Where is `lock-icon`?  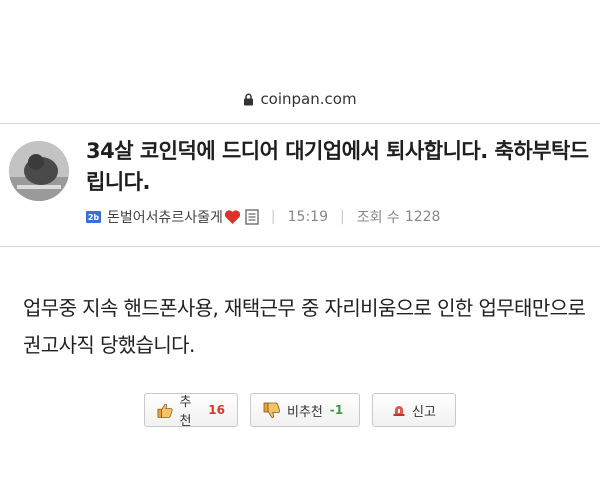 lock-icon is located at coordinates (249, 99).